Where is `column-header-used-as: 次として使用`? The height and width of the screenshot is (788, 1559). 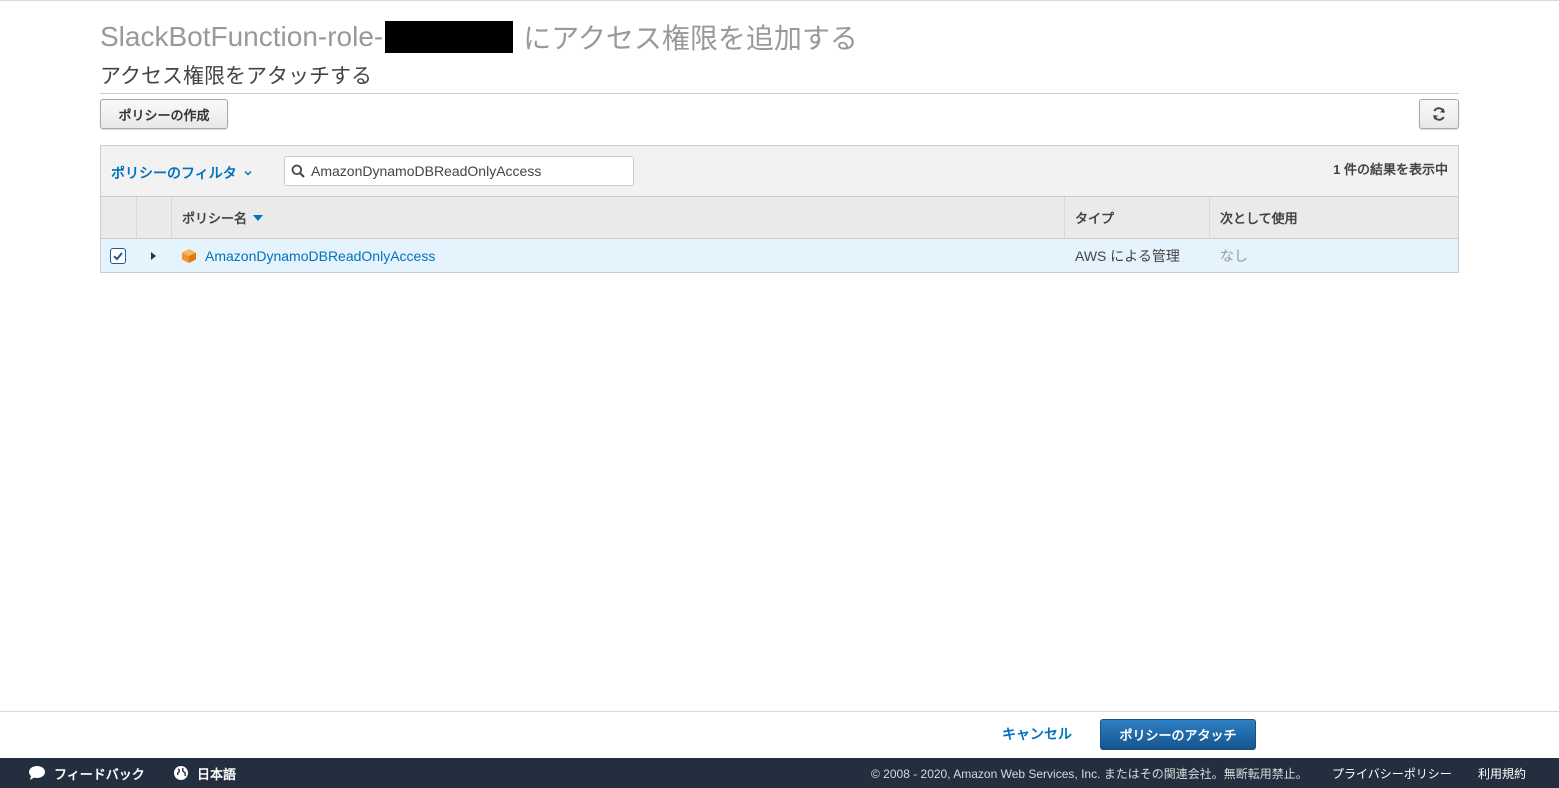
column-header-used-as: 次として使用 is located at coordinates (1333, 217).